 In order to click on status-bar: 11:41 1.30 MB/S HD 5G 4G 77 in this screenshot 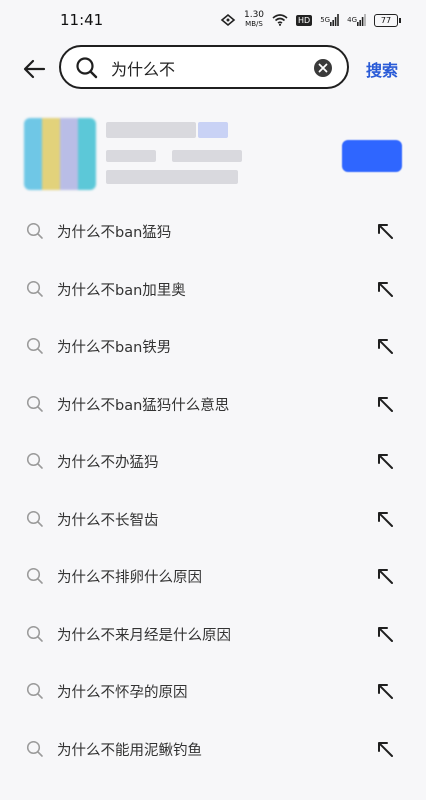, I will do `click(213, 20)`.